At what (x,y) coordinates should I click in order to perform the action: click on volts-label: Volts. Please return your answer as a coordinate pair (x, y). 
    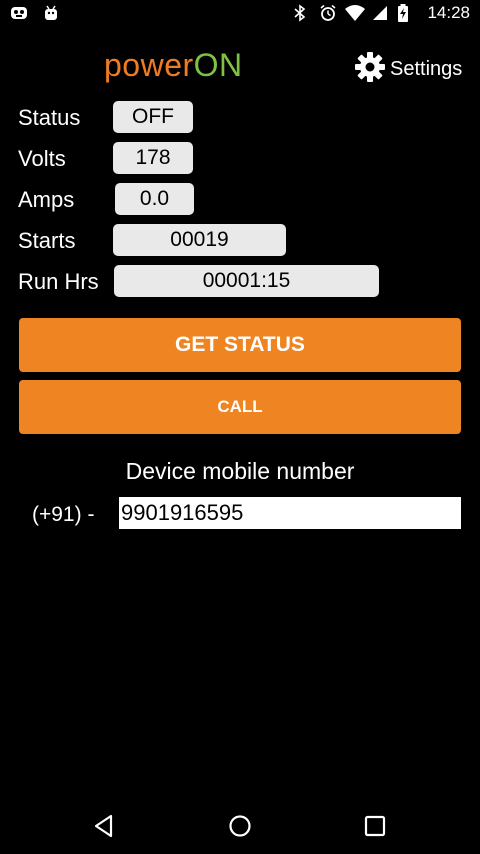
    Looking at the image, I should click on (42, 158).